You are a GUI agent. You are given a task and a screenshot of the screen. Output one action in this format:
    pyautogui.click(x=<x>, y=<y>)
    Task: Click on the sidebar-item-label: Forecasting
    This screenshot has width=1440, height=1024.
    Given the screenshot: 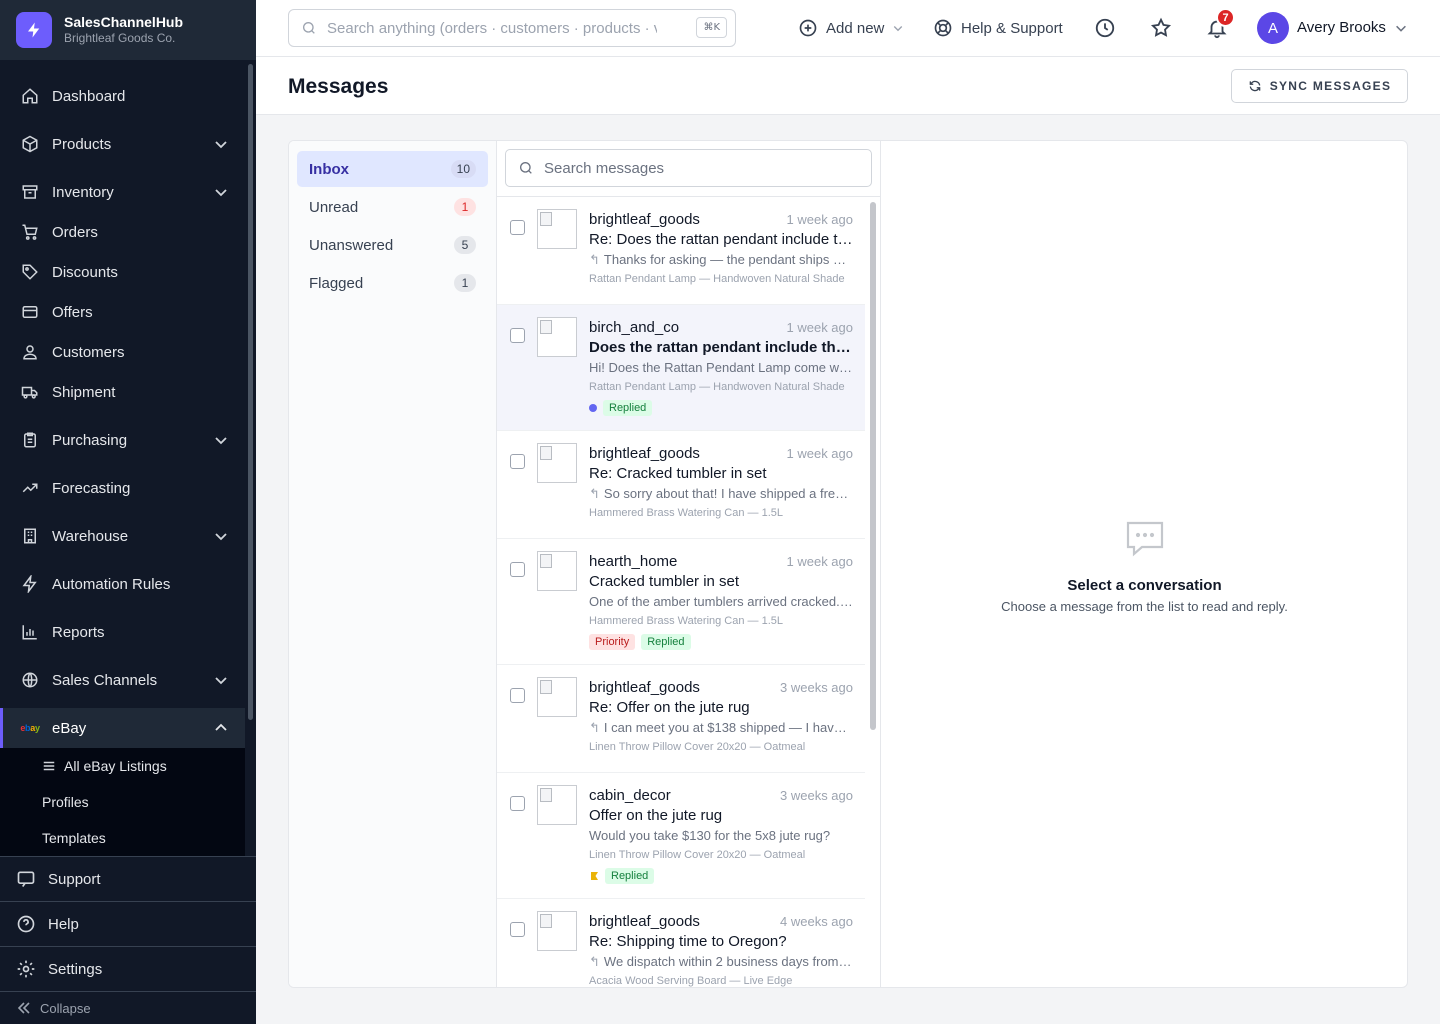 What is the action you would take?
    pyautogui.click(x=91, y=488)
    